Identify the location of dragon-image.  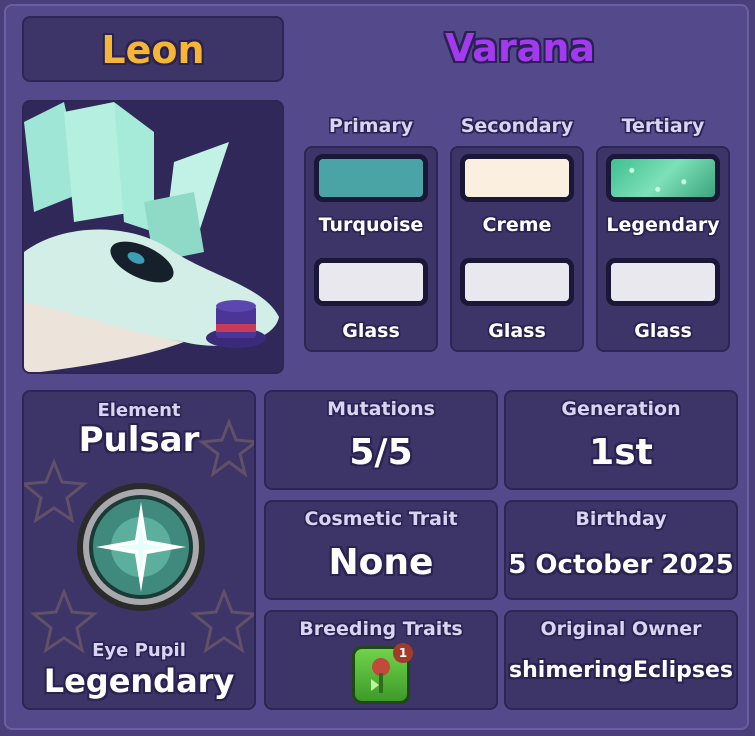
(151, 237).